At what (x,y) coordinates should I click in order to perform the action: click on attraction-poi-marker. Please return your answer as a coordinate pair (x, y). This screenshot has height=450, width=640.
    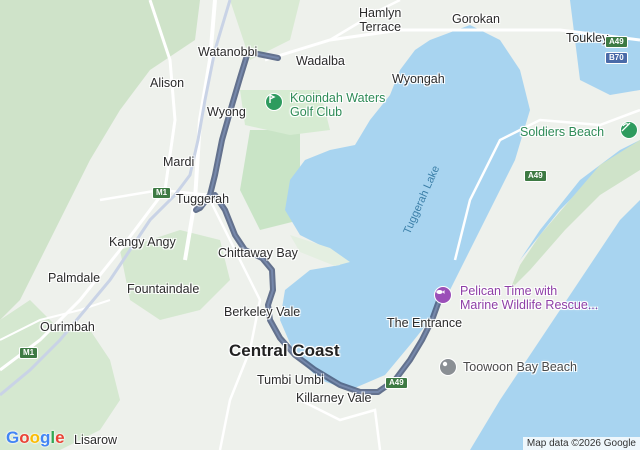
    Looking at the image, I should click on (443, 295).